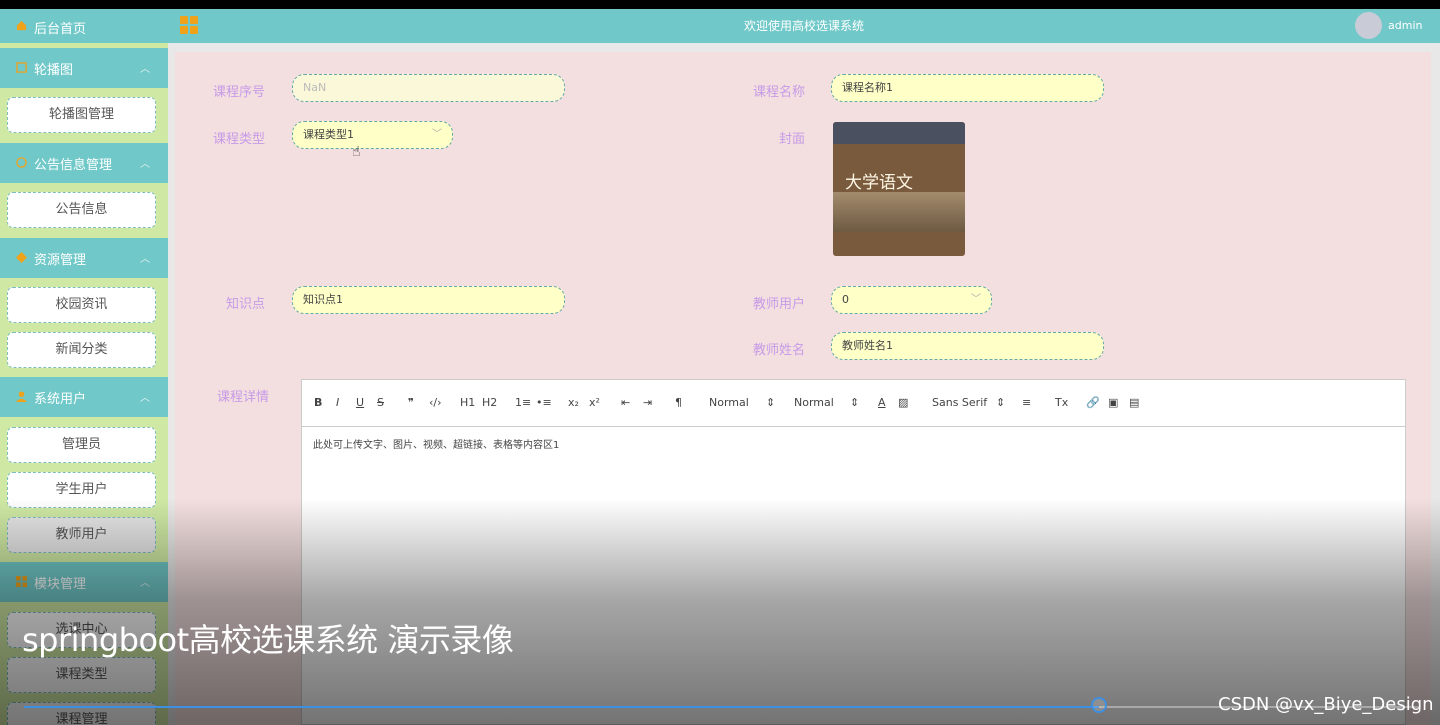  What do you see at coordinates (729, 402) in the screenshot?
I see `size-select: Normal` at bounding box center [729, 402].